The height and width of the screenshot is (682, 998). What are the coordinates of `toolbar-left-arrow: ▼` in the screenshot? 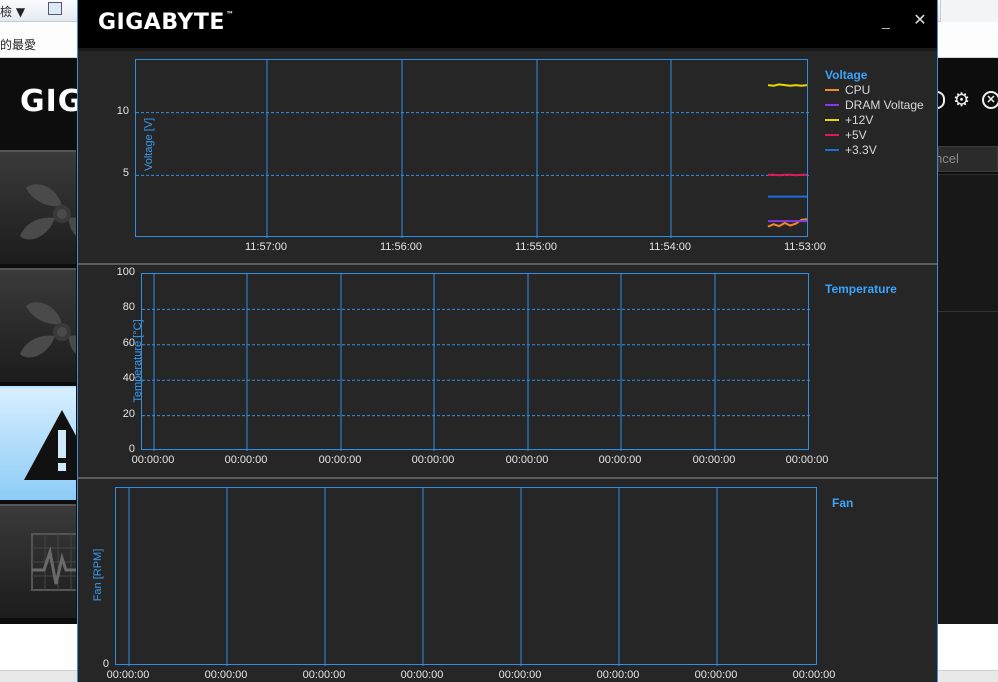 It's located at (20, 12).